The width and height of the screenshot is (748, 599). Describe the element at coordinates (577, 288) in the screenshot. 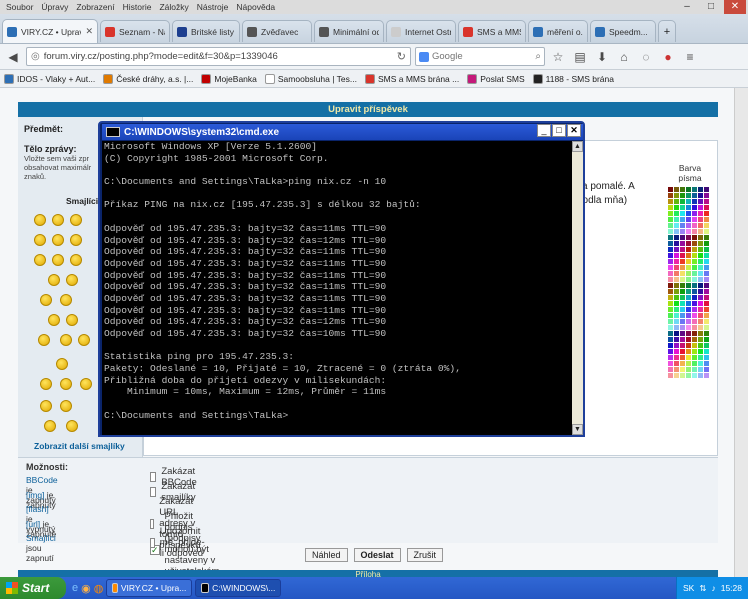

I see `cmd-scrollbar: ▲ ▼` at that location.